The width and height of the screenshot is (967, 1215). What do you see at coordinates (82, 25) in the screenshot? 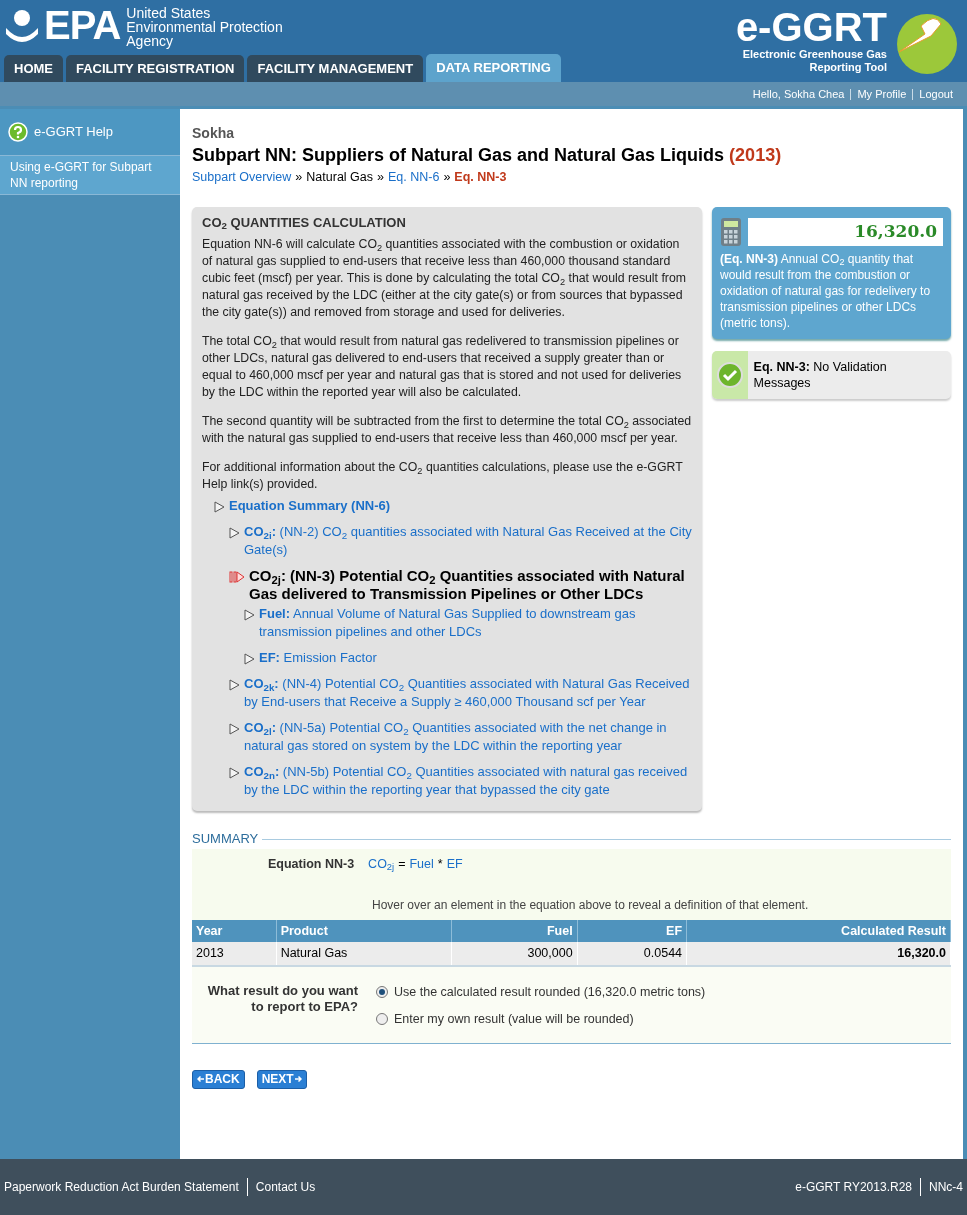
I see `epa-logo-text: EPA` at bounding box center [82, 25].